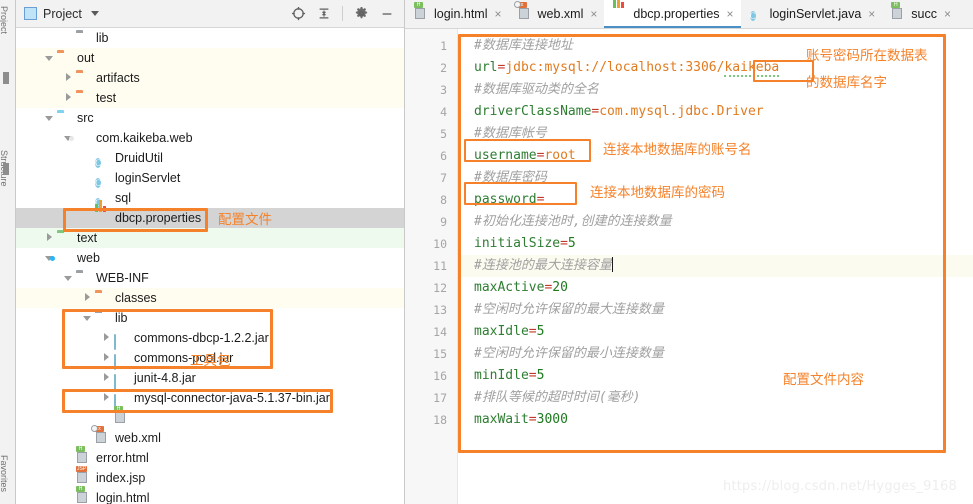  Describe the element at coordinates (210, 416) in the screenshot. I see `tree-item-blank: H` at that location.